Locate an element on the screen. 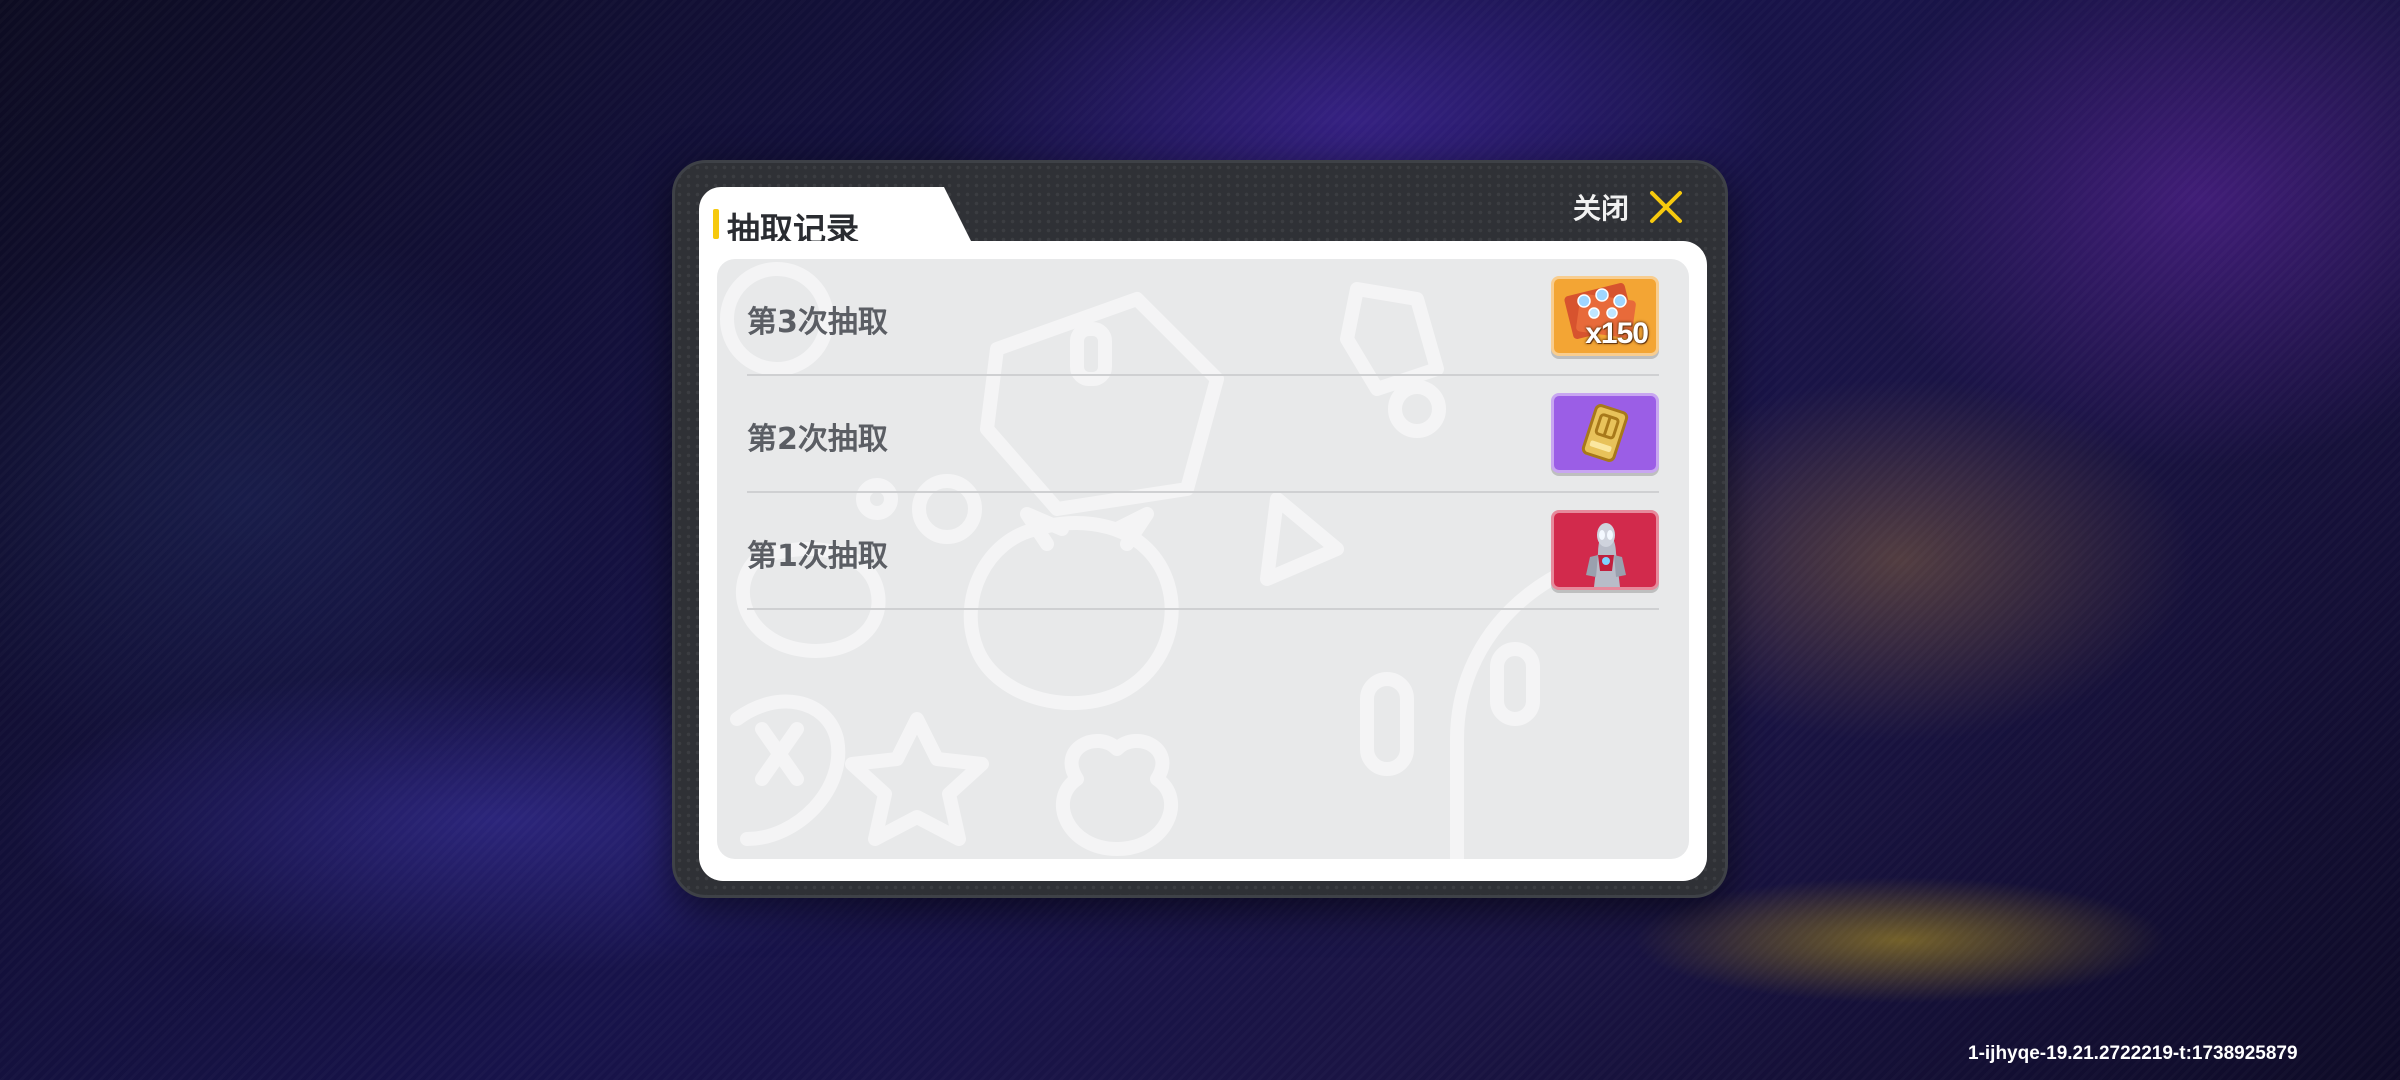  record-list: 第3次抽取 x150 第2次抽取 第1次抽取 is located at coordinates (1203, 434).